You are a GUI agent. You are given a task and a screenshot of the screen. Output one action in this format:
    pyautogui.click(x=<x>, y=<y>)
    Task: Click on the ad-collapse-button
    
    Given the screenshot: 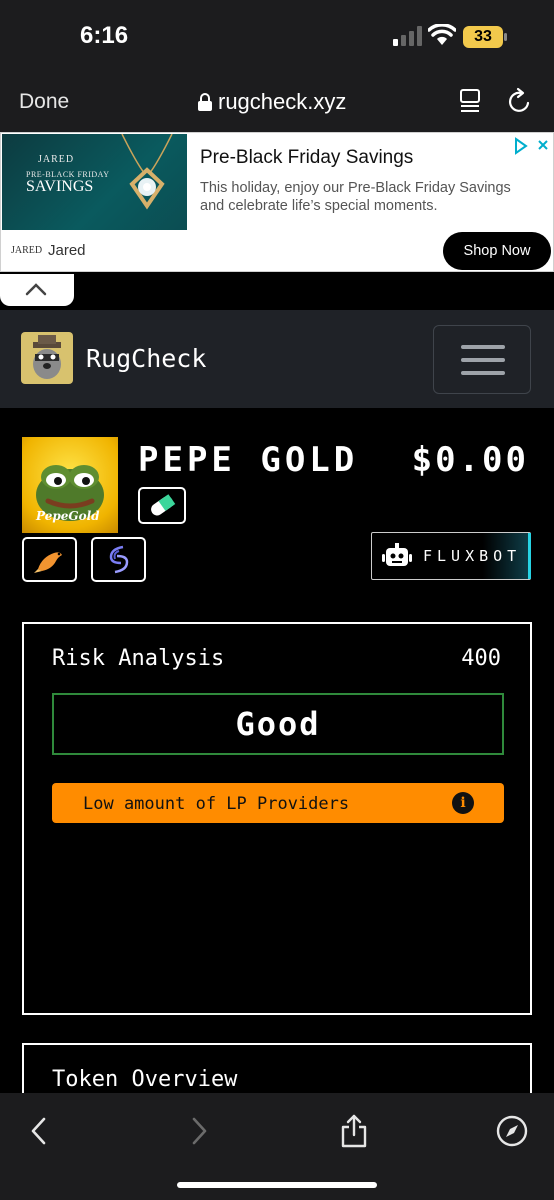 What is the action you would take?
    pyautogui.click(x=37, y=290)
    